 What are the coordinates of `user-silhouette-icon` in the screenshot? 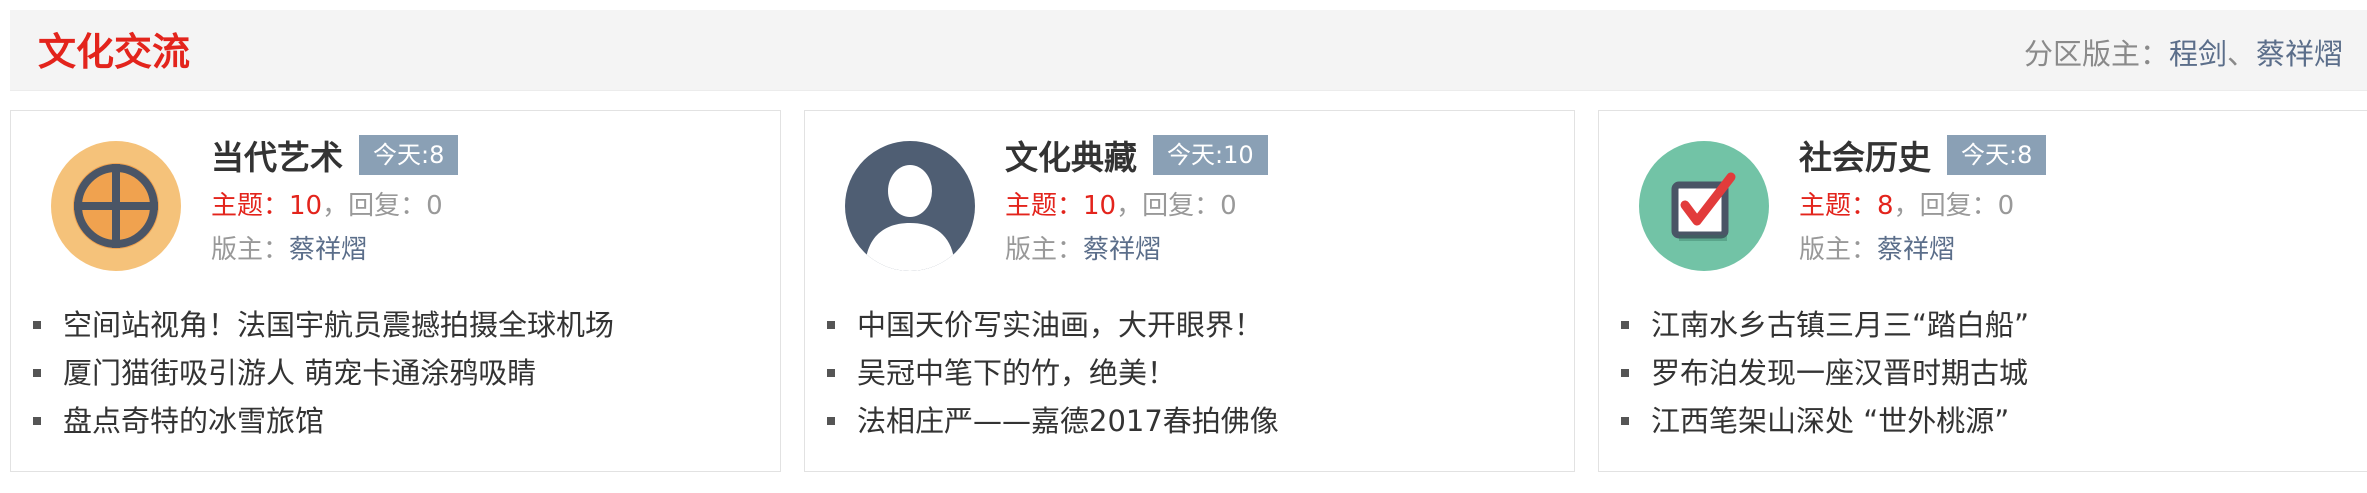 It's located at (910, 206).